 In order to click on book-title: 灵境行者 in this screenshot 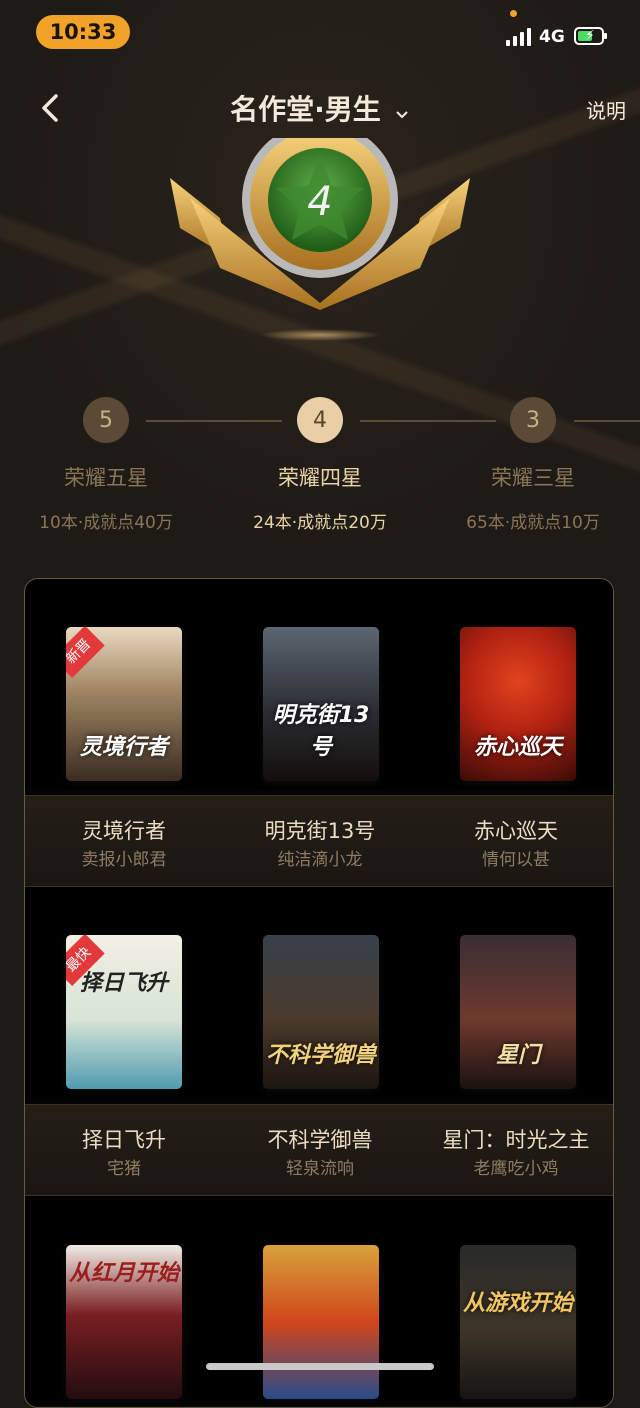, I will do `click(124, 830)`.